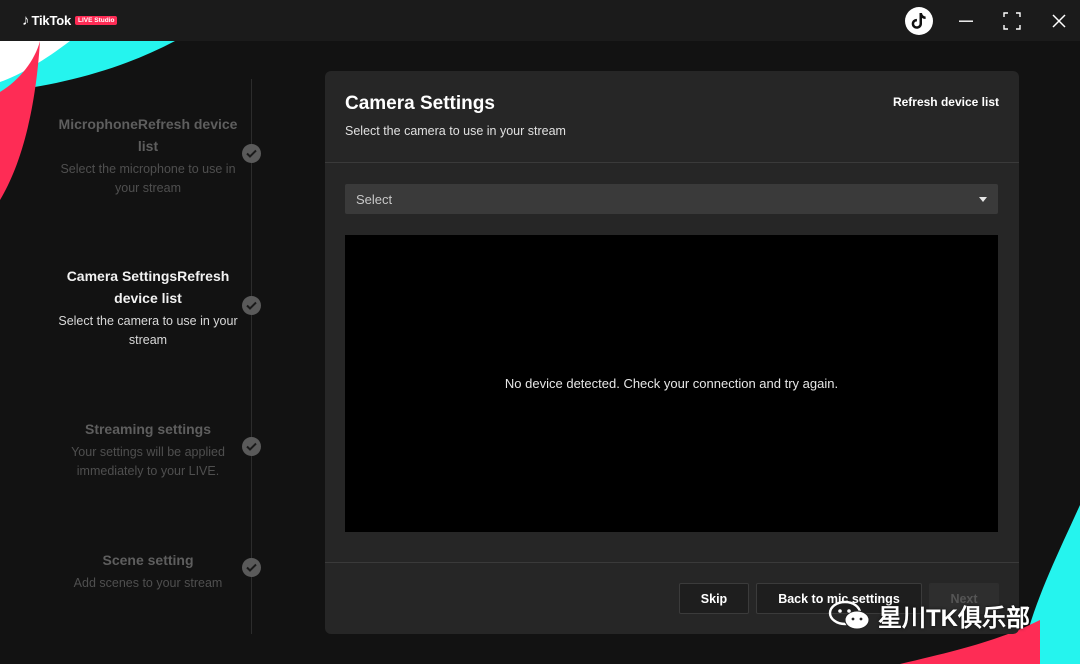 Image resolution: width=1080 pixels, height=664 pixels. Describe the element at coordinates (1012, 20) in the screenshot. I see `maximize-button` at that location.